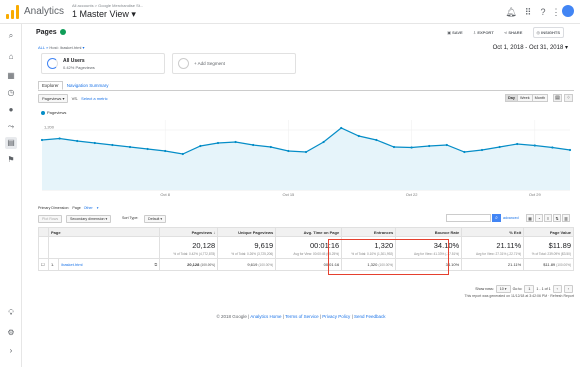 This screenshot has width=580, height=367. What do you see at coordinates (13, 12) in the screenshot?
I see `analytics-logo` at bounding box center [13, 12].